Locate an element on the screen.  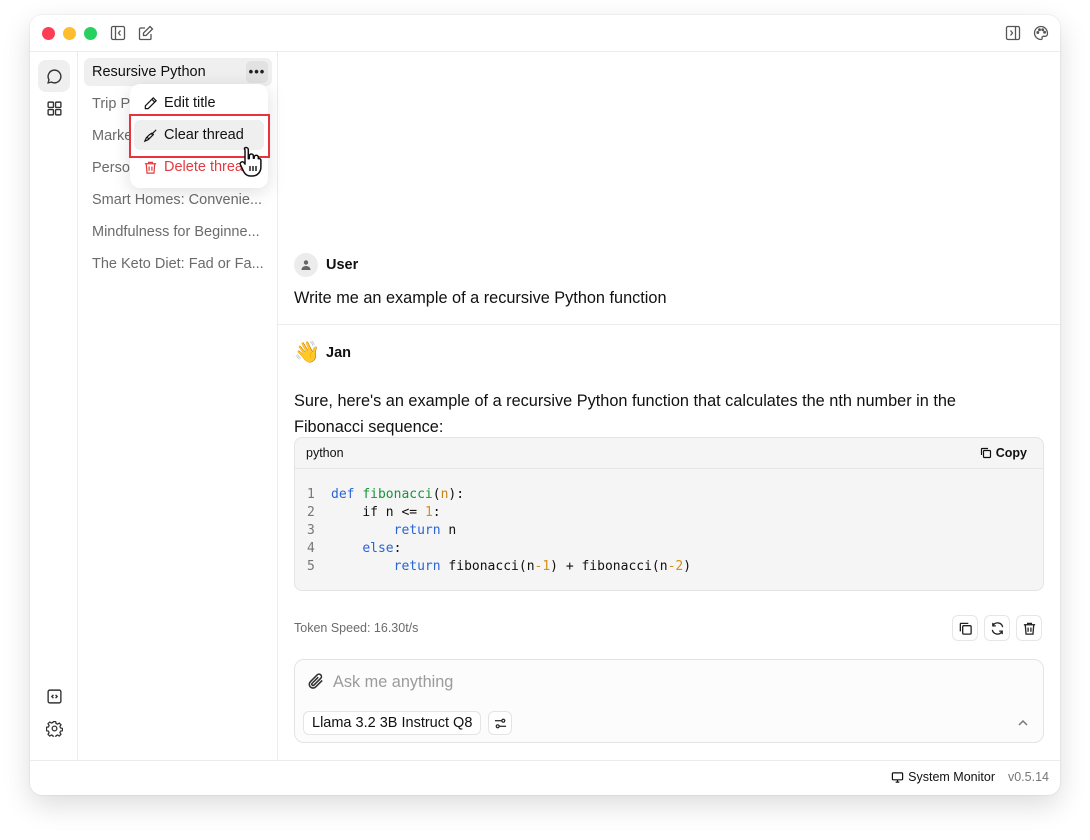
settings-button is located at coordinates (54, 728).